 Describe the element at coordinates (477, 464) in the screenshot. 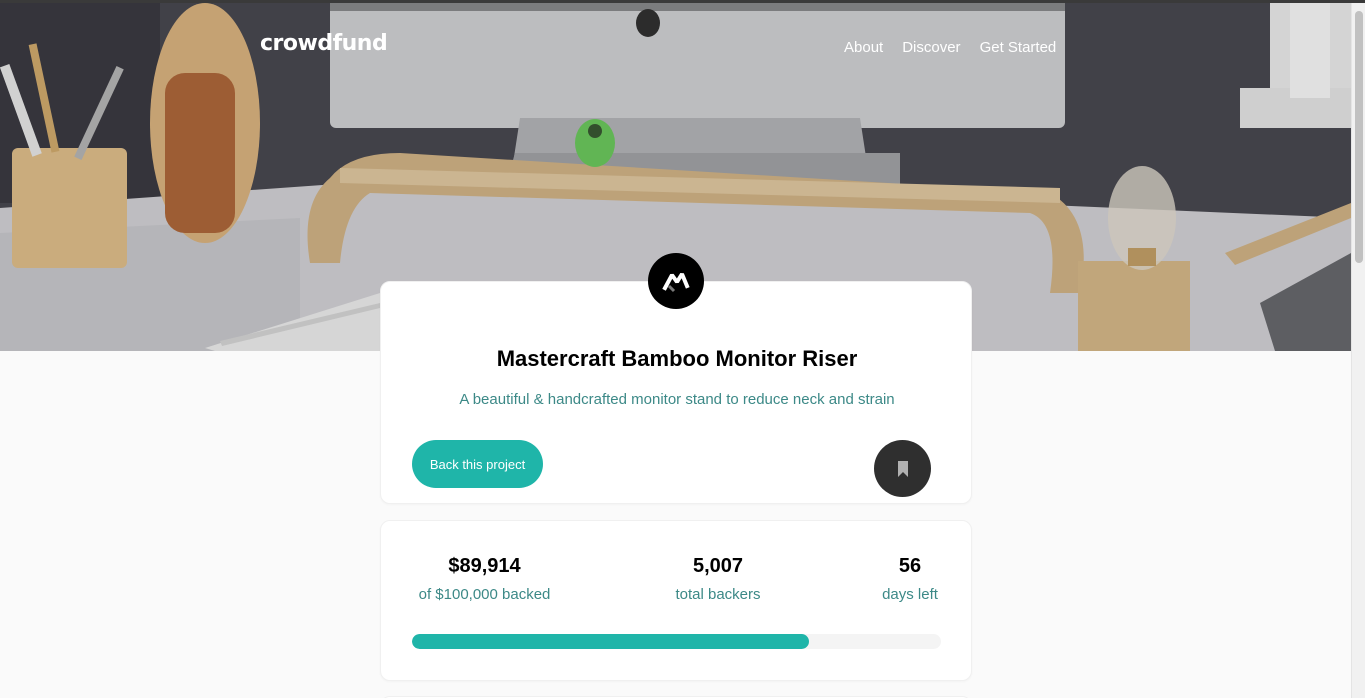

I see `back-project-button: Back this project` at that location.